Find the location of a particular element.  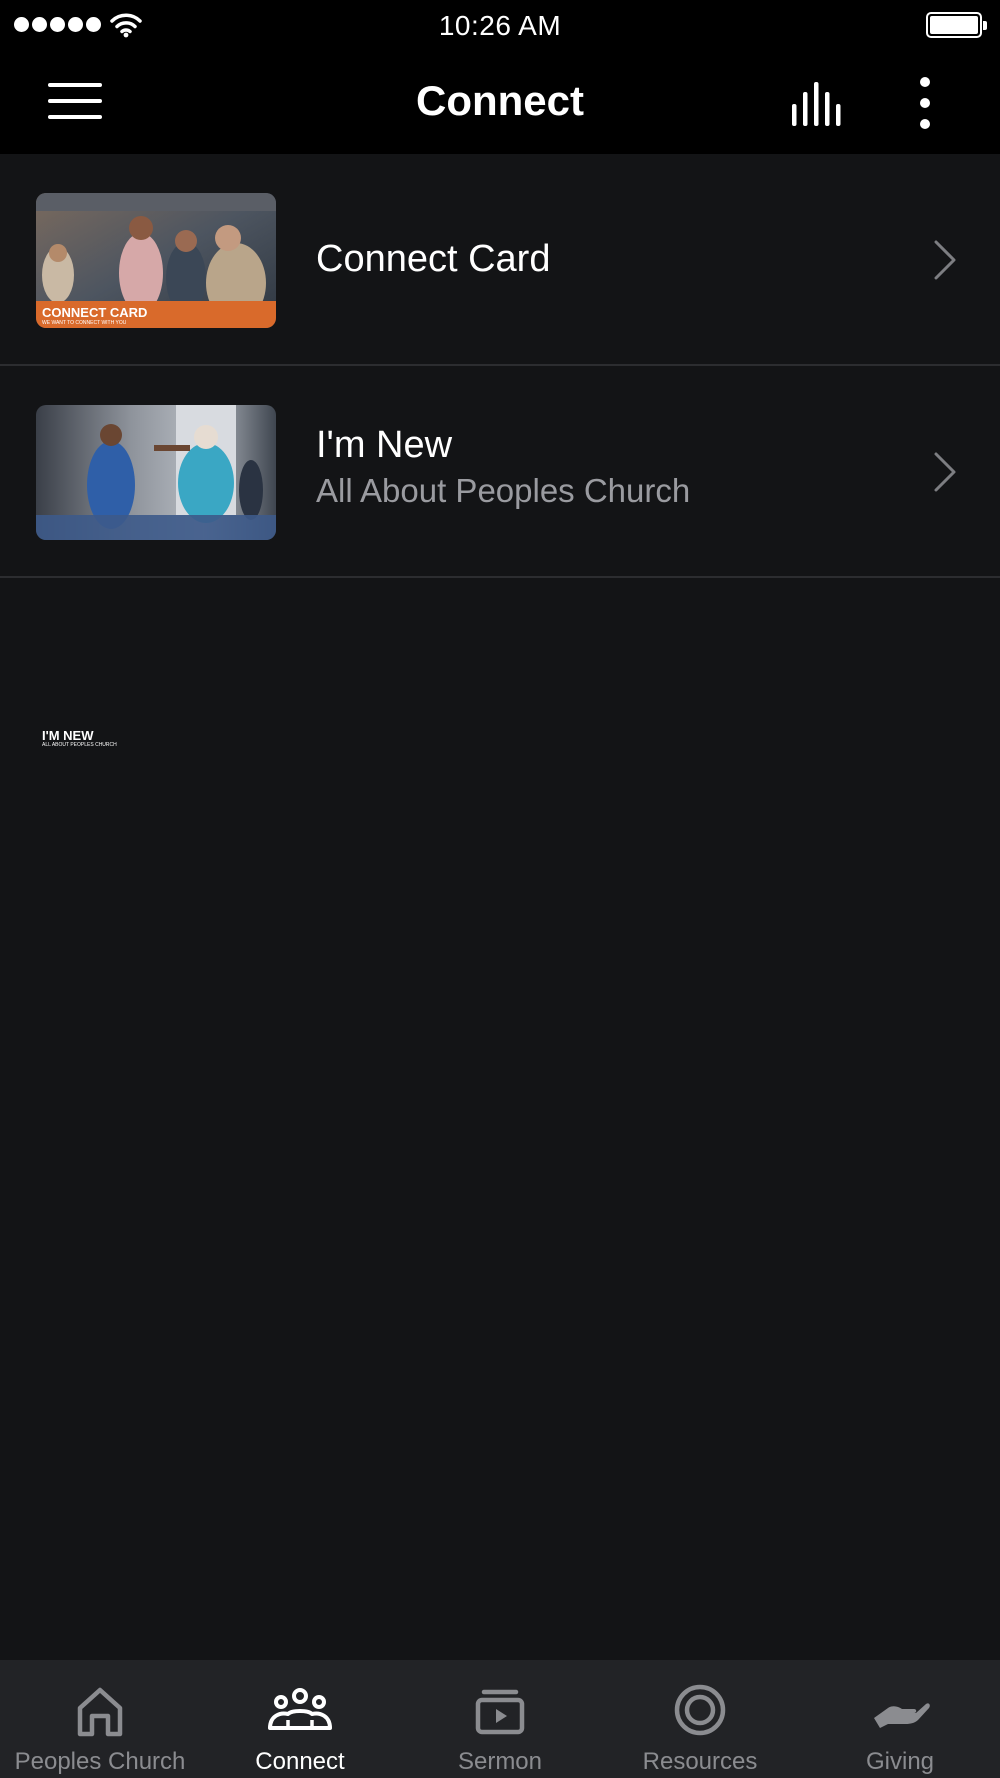

thumb-tagline: ALL ABOUT PEOPLES CHURCH is located at coordinates (79, 745).